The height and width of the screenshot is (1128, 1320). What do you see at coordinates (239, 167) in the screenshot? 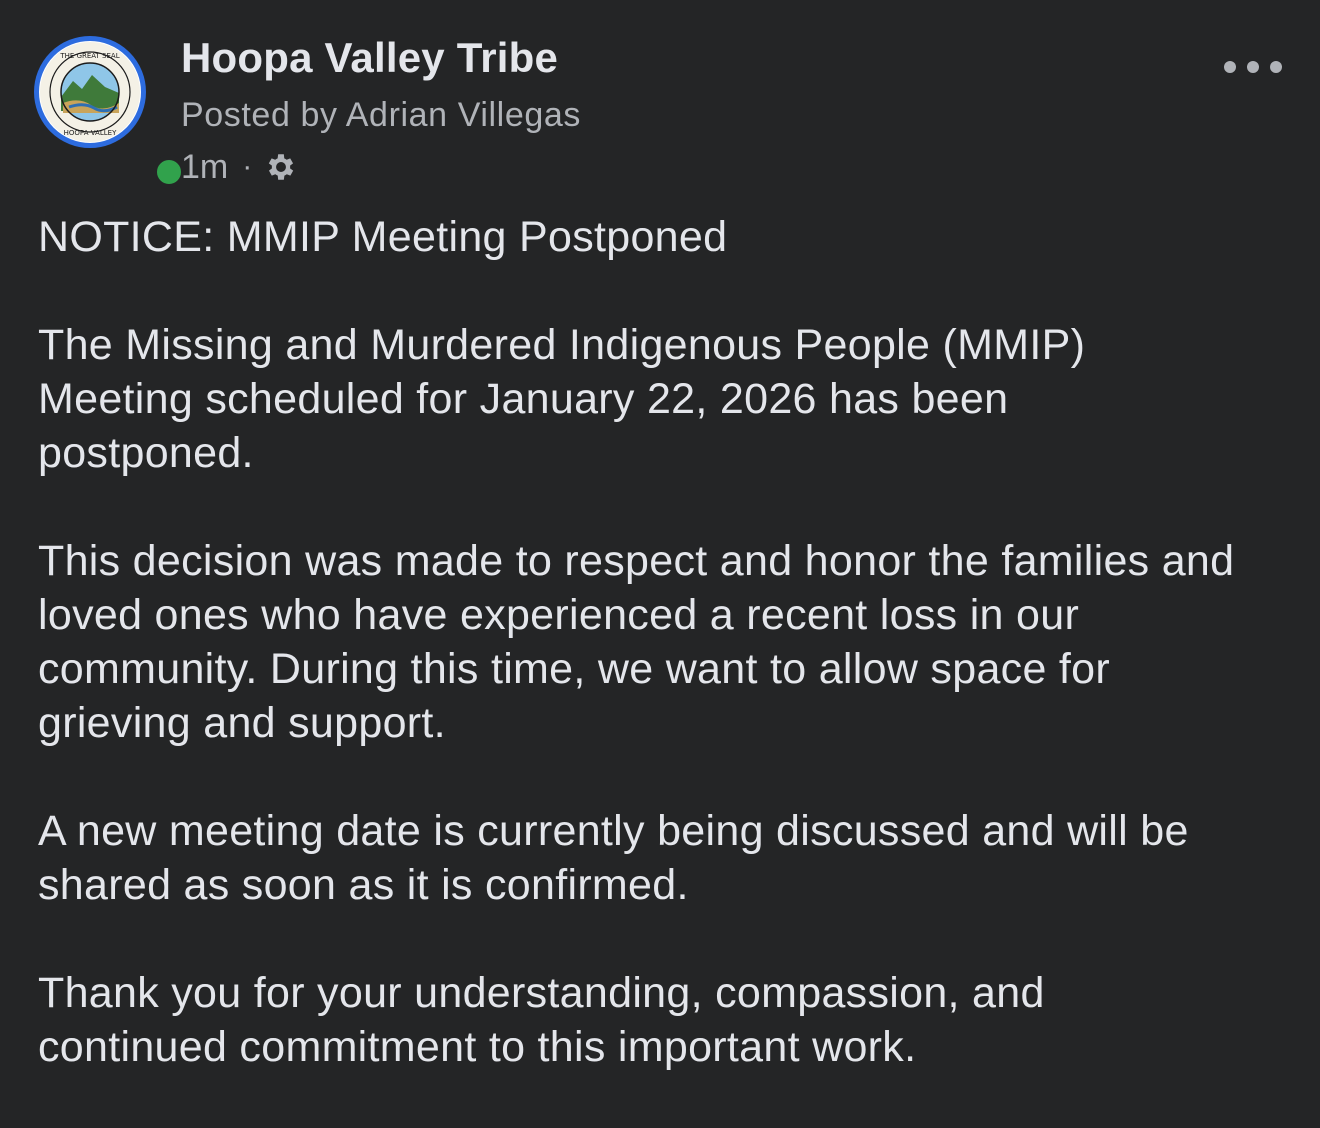
I see `post-meta: 1m ·` at bounding box center [239, 167].